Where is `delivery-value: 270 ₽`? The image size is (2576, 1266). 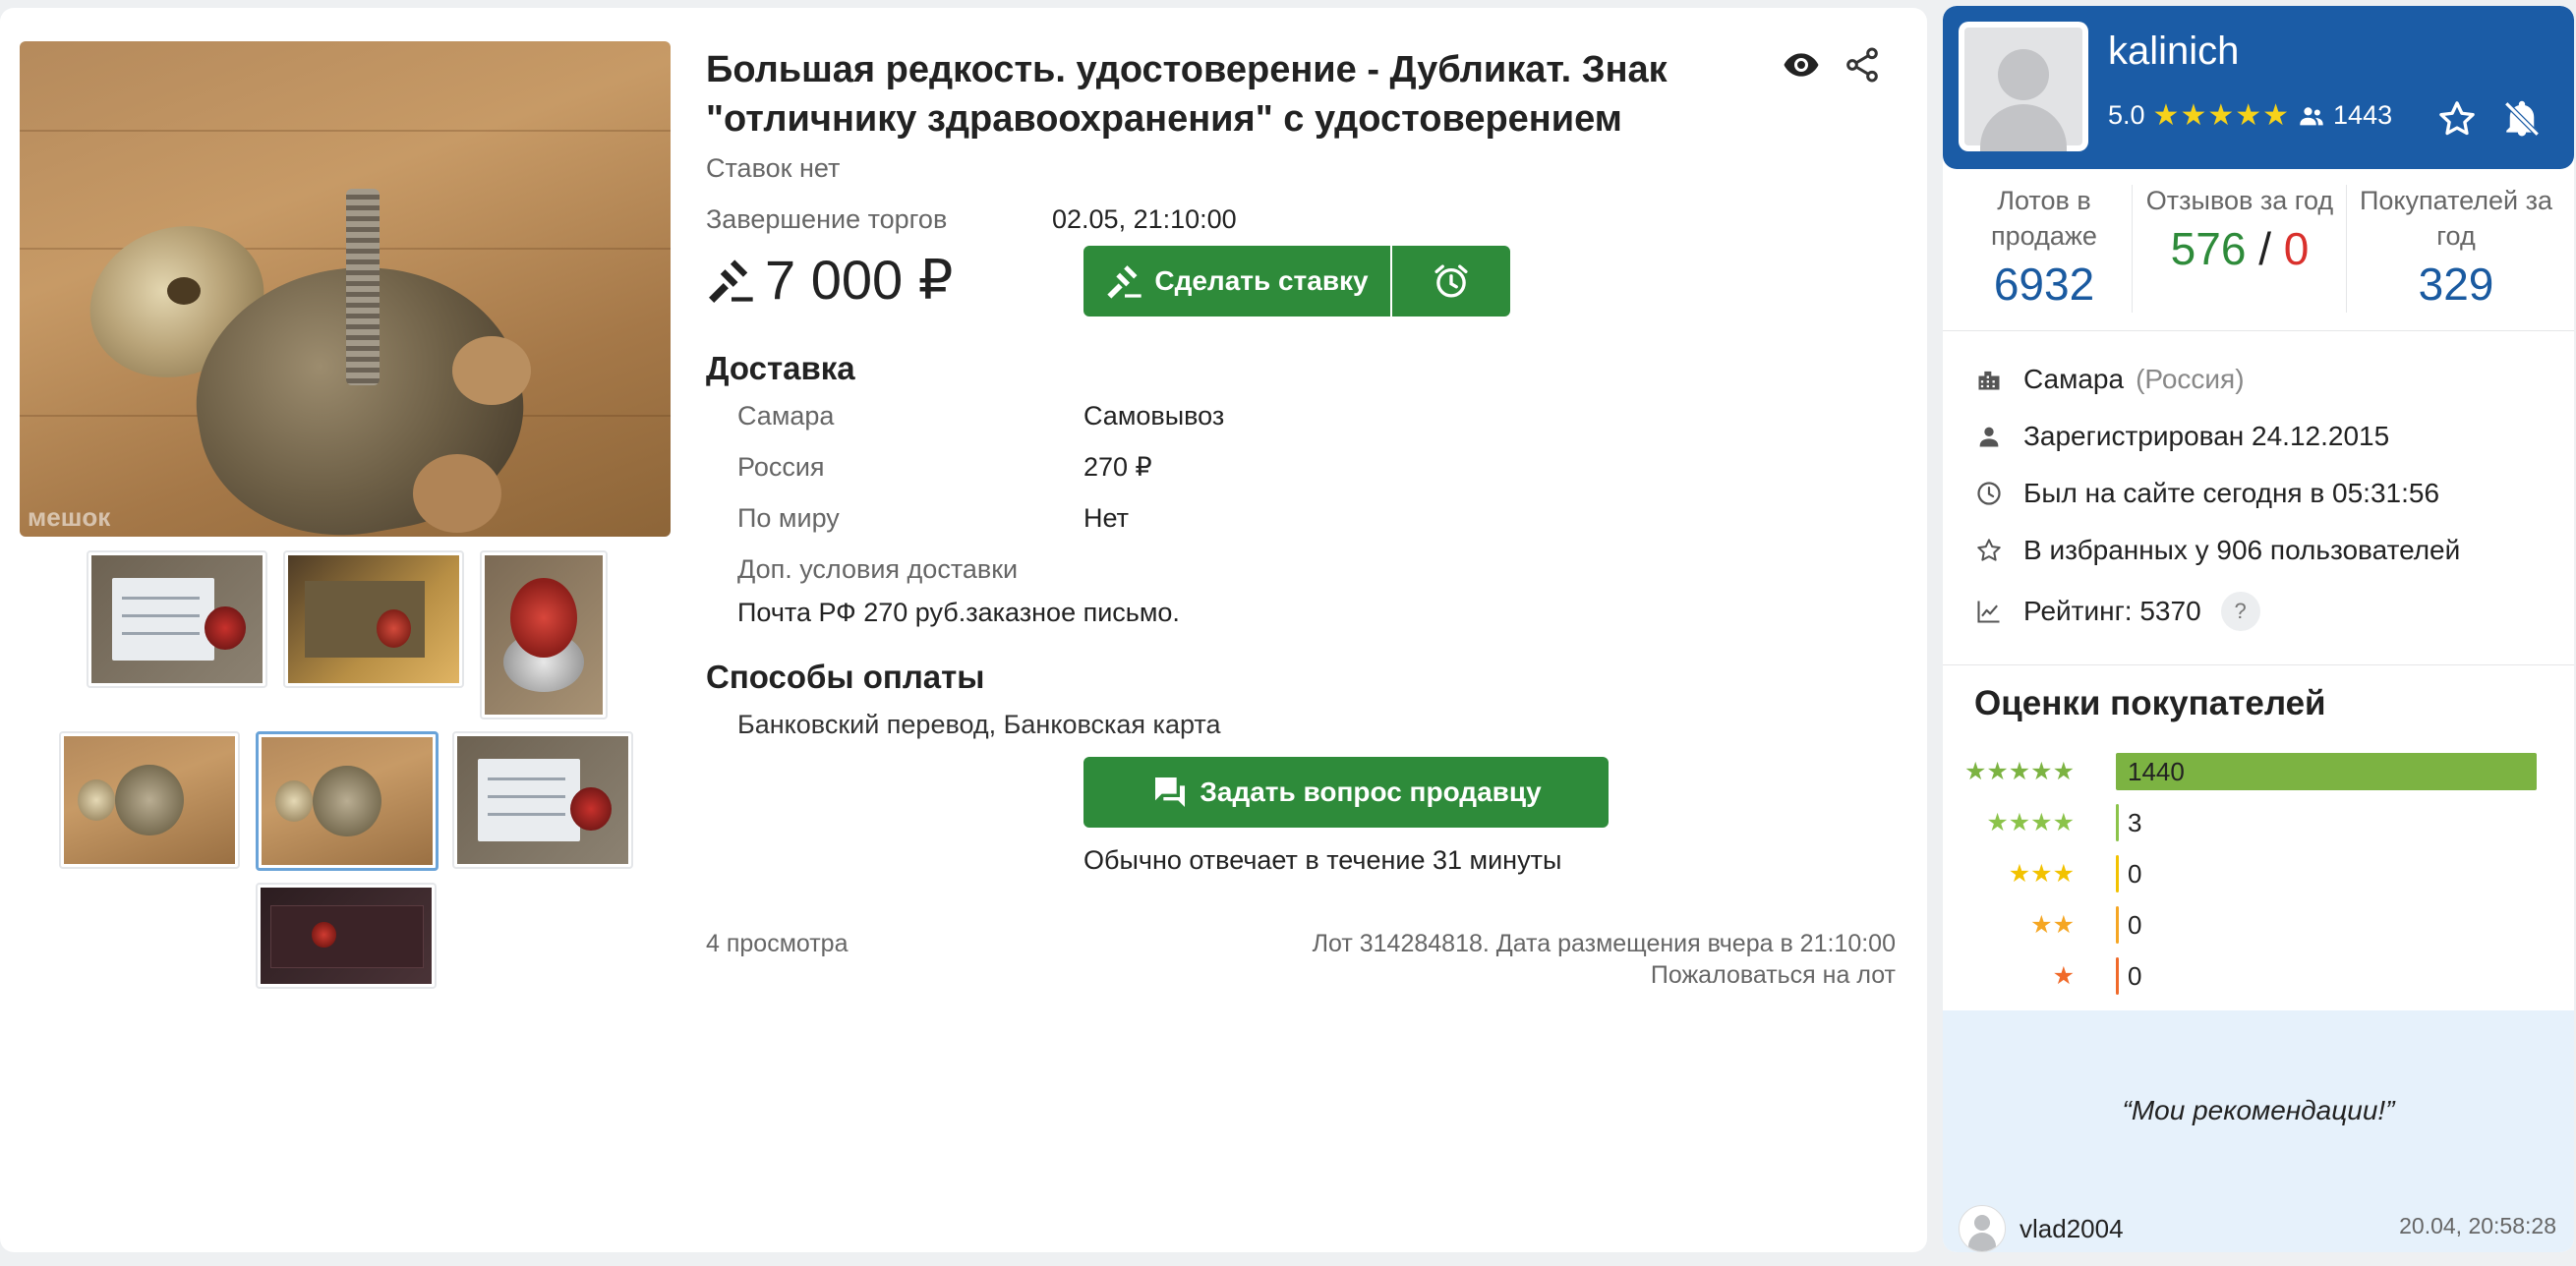 delivery-value: 270 ₽ is located at coordinates (1117, 467).